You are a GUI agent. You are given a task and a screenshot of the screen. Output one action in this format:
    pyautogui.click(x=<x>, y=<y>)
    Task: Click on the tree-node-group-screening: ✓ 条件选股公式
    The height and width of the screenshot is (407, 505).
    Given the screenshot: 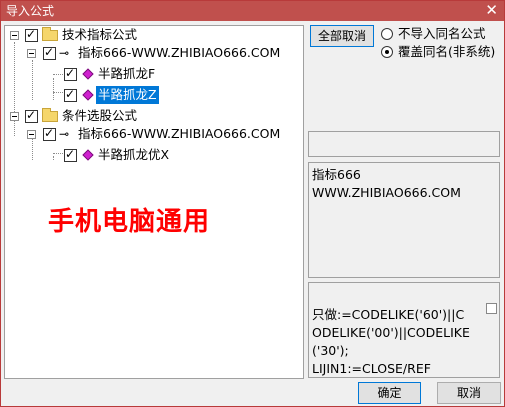 What is the action you would take?
    pyautogui.click(x=154, y=116)
    